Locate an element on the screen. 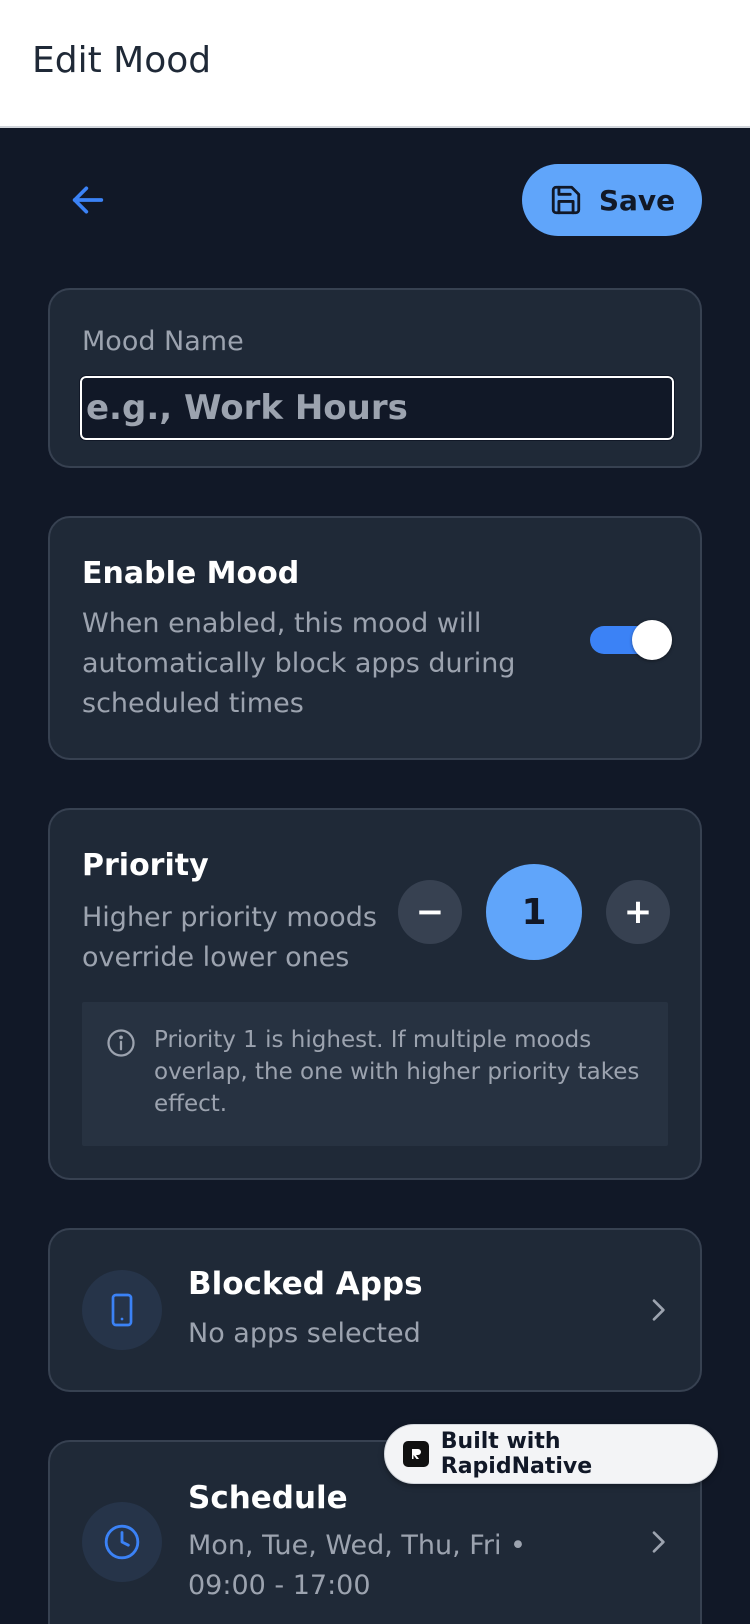 This screenshot has height=1624, width=750. toggle-thumb is located at coordinates (652, 640).